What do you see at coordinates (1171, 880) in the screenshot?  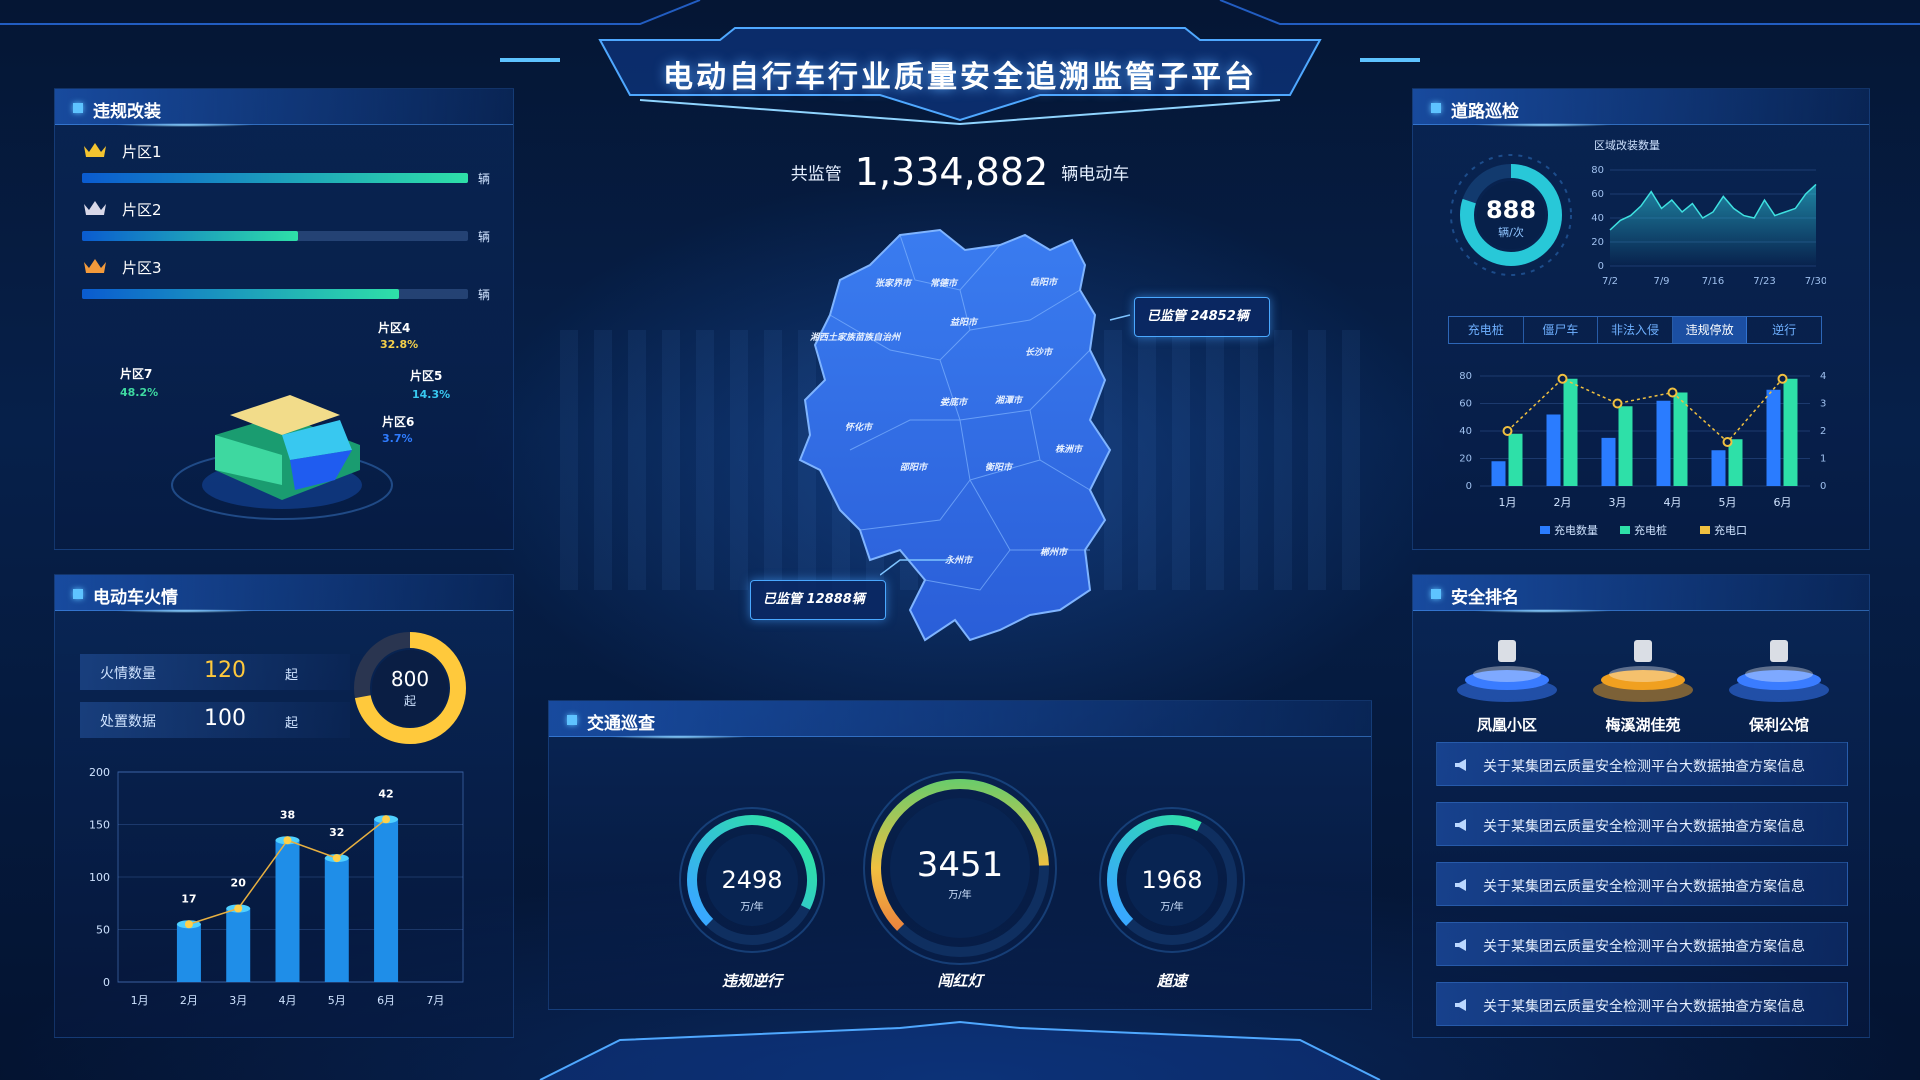 I see `gauge-value: 1968` at bounding box center [1171, 880].